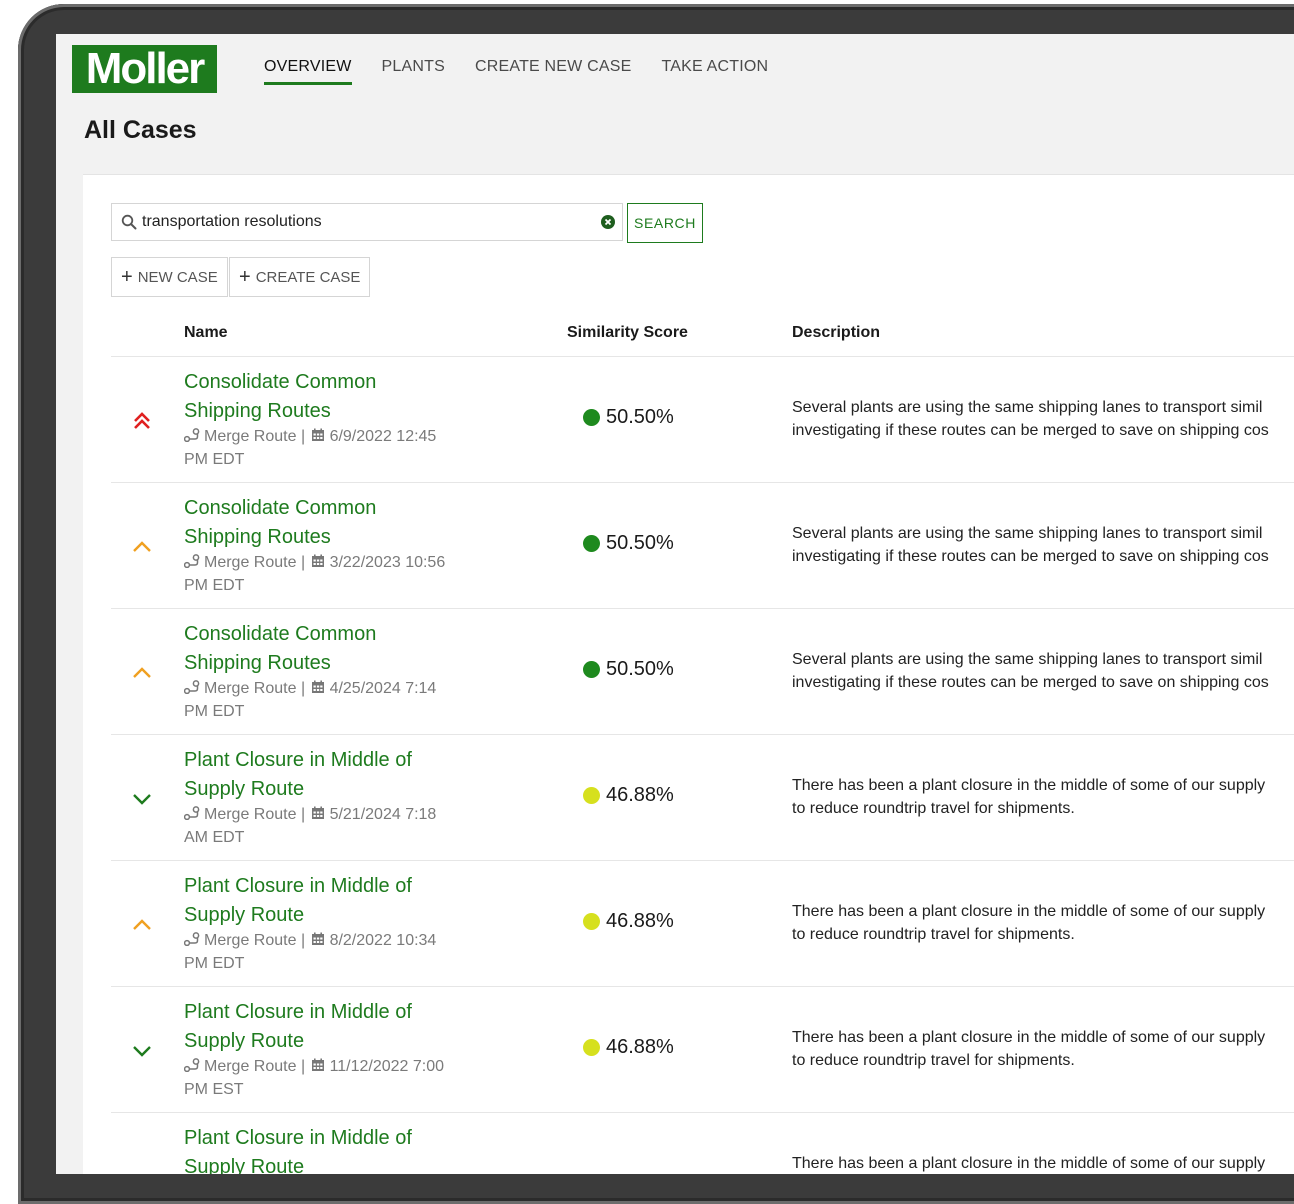  Describe the element at coordinates (334, 1078) in the screenshot. I see `case-meta: Merge Route | 11/12/2022 7:00 PM EST` at that location.